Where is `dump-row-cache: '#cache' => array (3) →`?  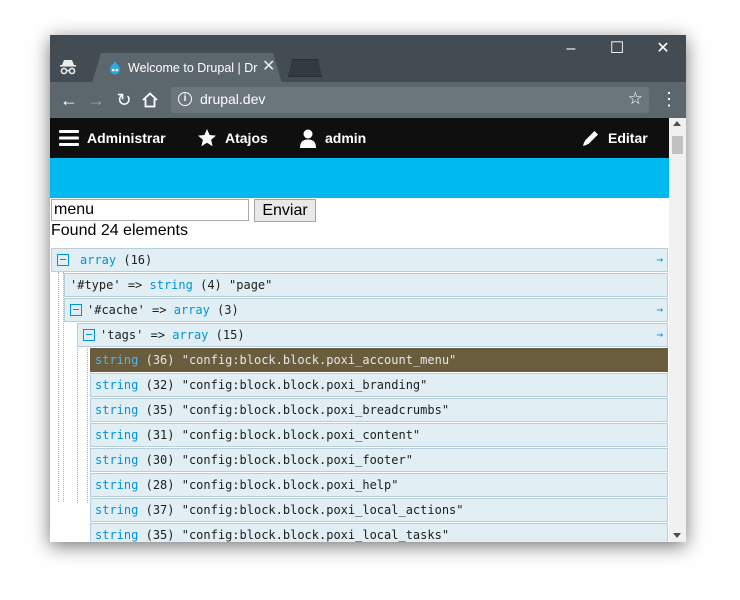
dump-row-cache: '#cache' => array (3) → is located at coordinates (366, 310).